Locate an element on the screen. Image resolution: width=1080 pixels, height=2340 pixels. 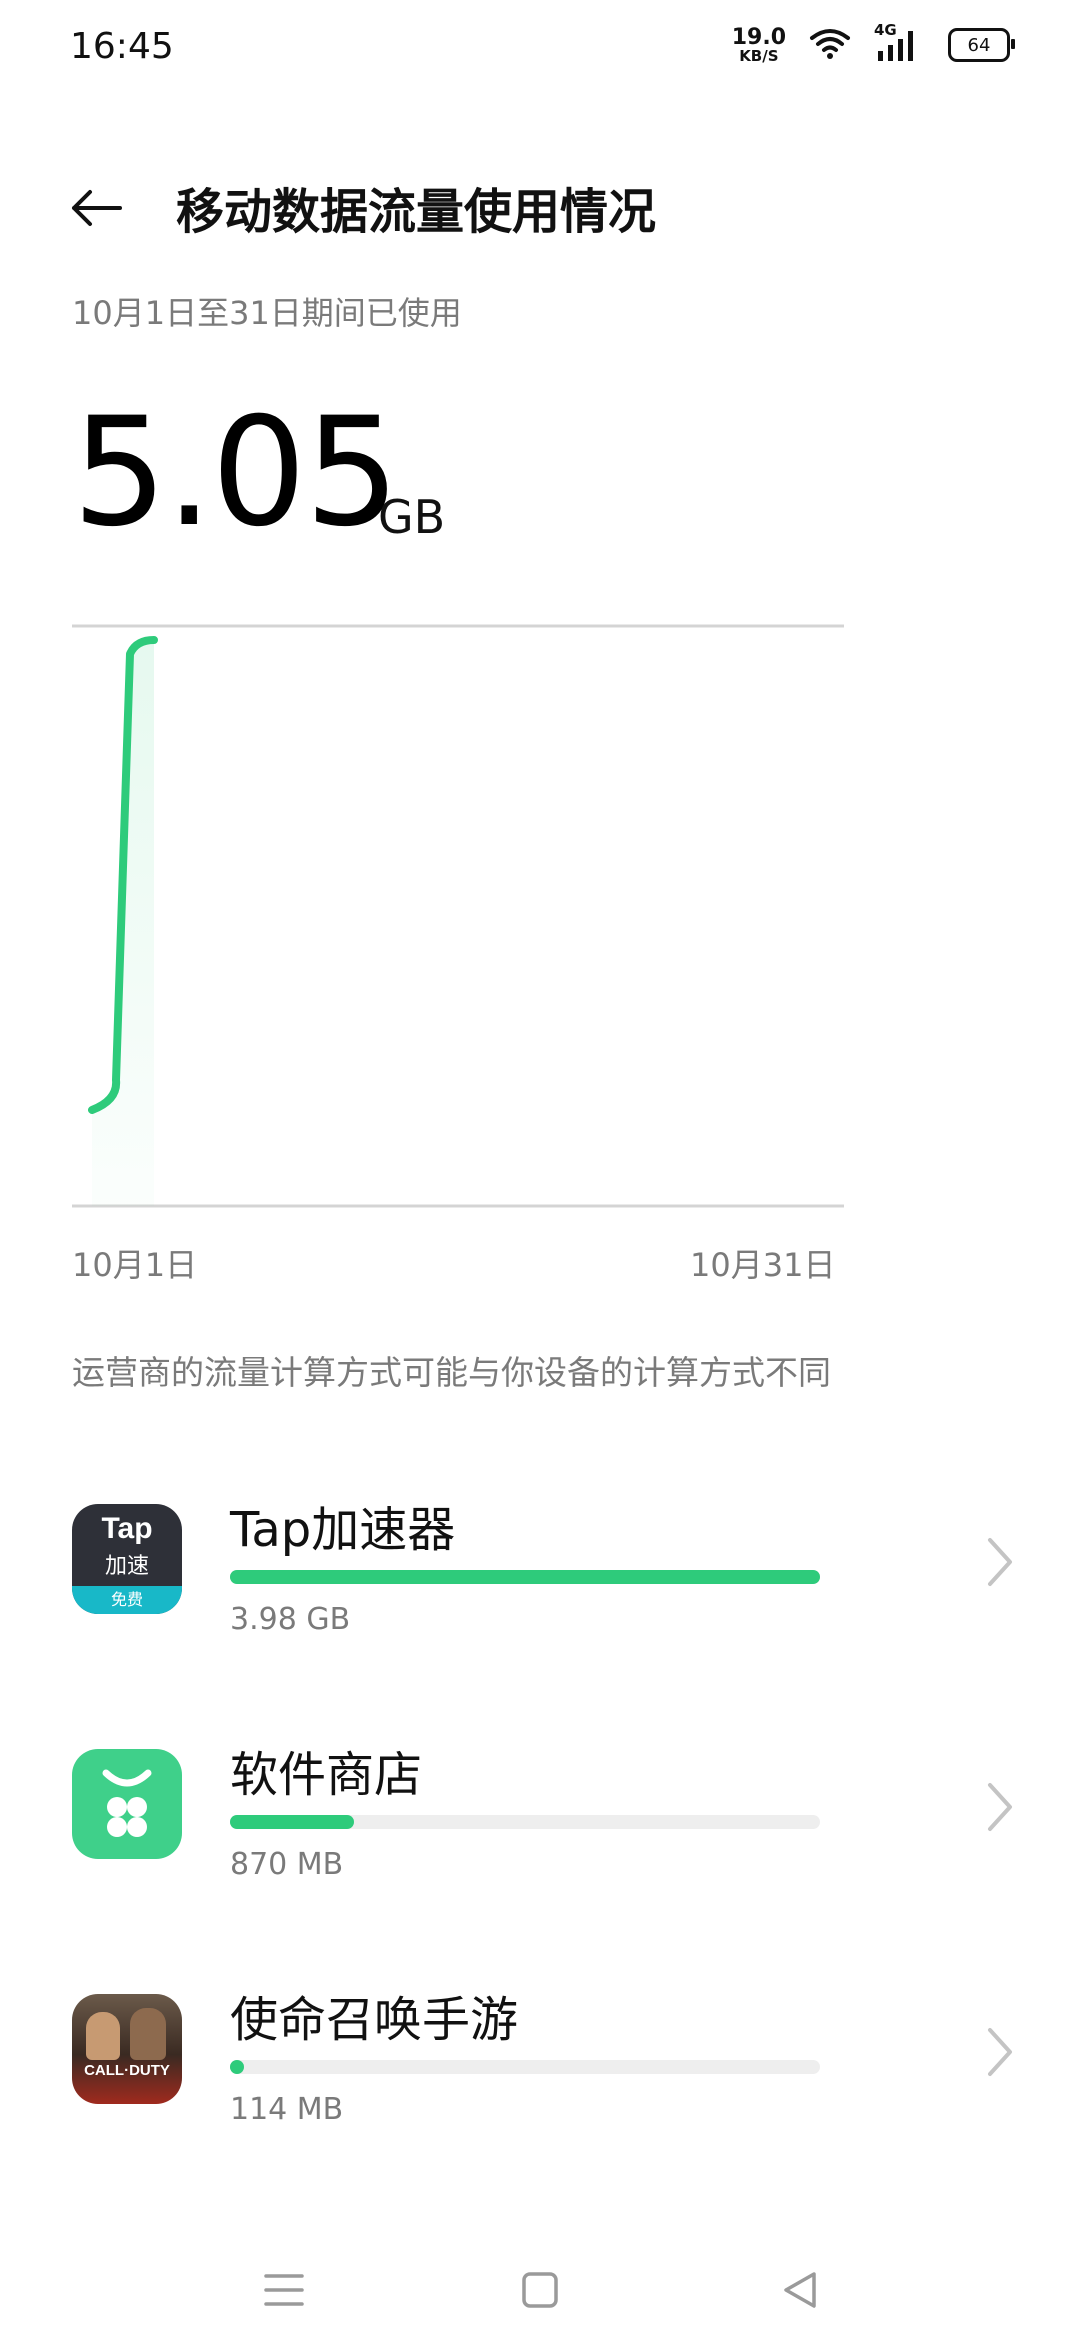
battery-level: 64 is located at coordinates (979, 45).